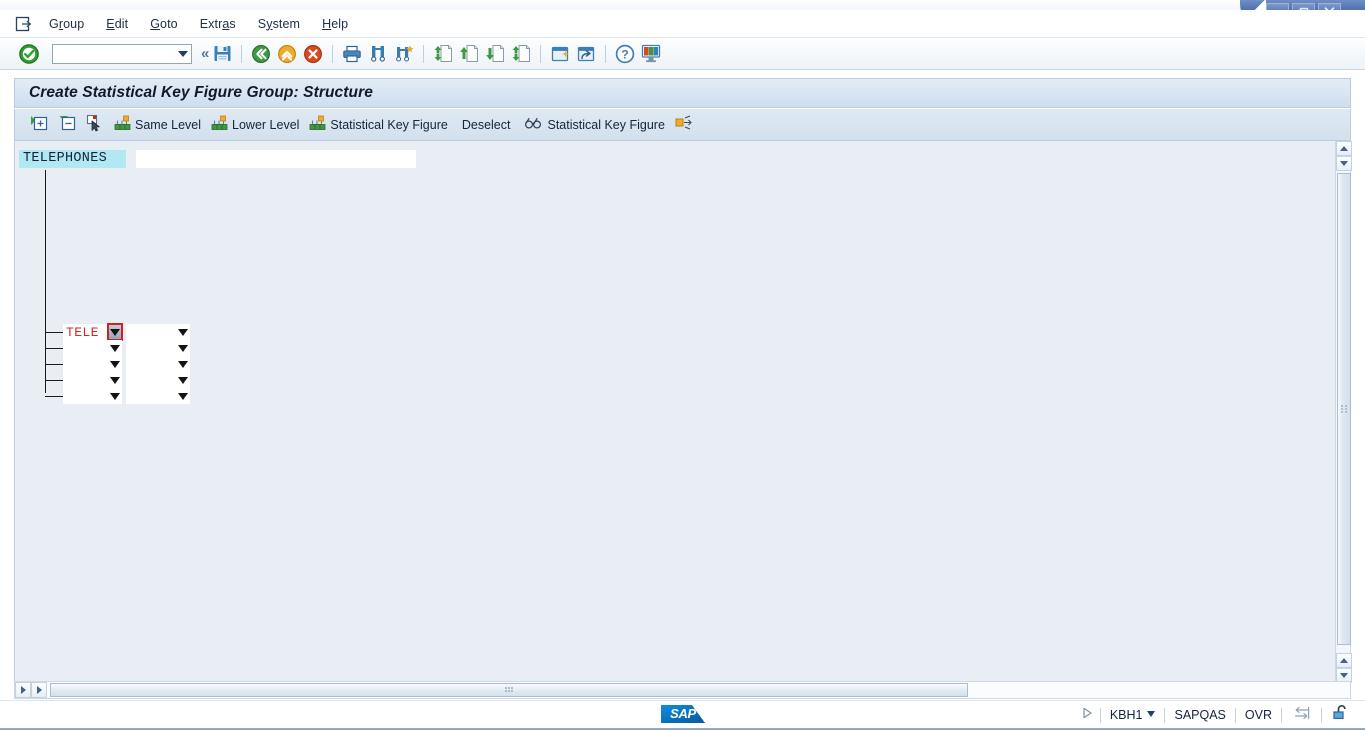 The image size is (1365, 730). What do you see at coordinates (287, 54) in the screenshot?
I see `exit-button` at bounding box center [287, 54].